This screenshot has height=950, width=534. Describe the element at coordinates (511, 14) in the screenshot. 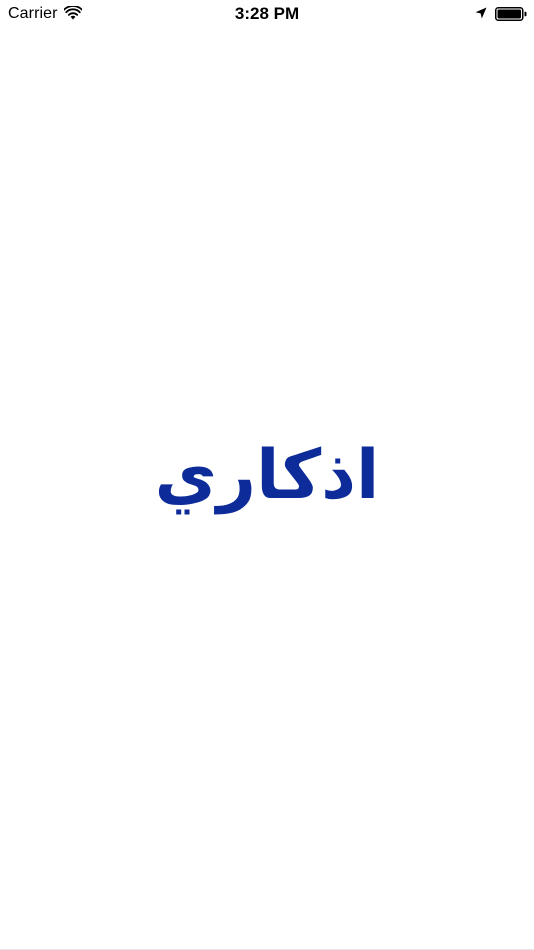

I see `battery-icon` at that location.